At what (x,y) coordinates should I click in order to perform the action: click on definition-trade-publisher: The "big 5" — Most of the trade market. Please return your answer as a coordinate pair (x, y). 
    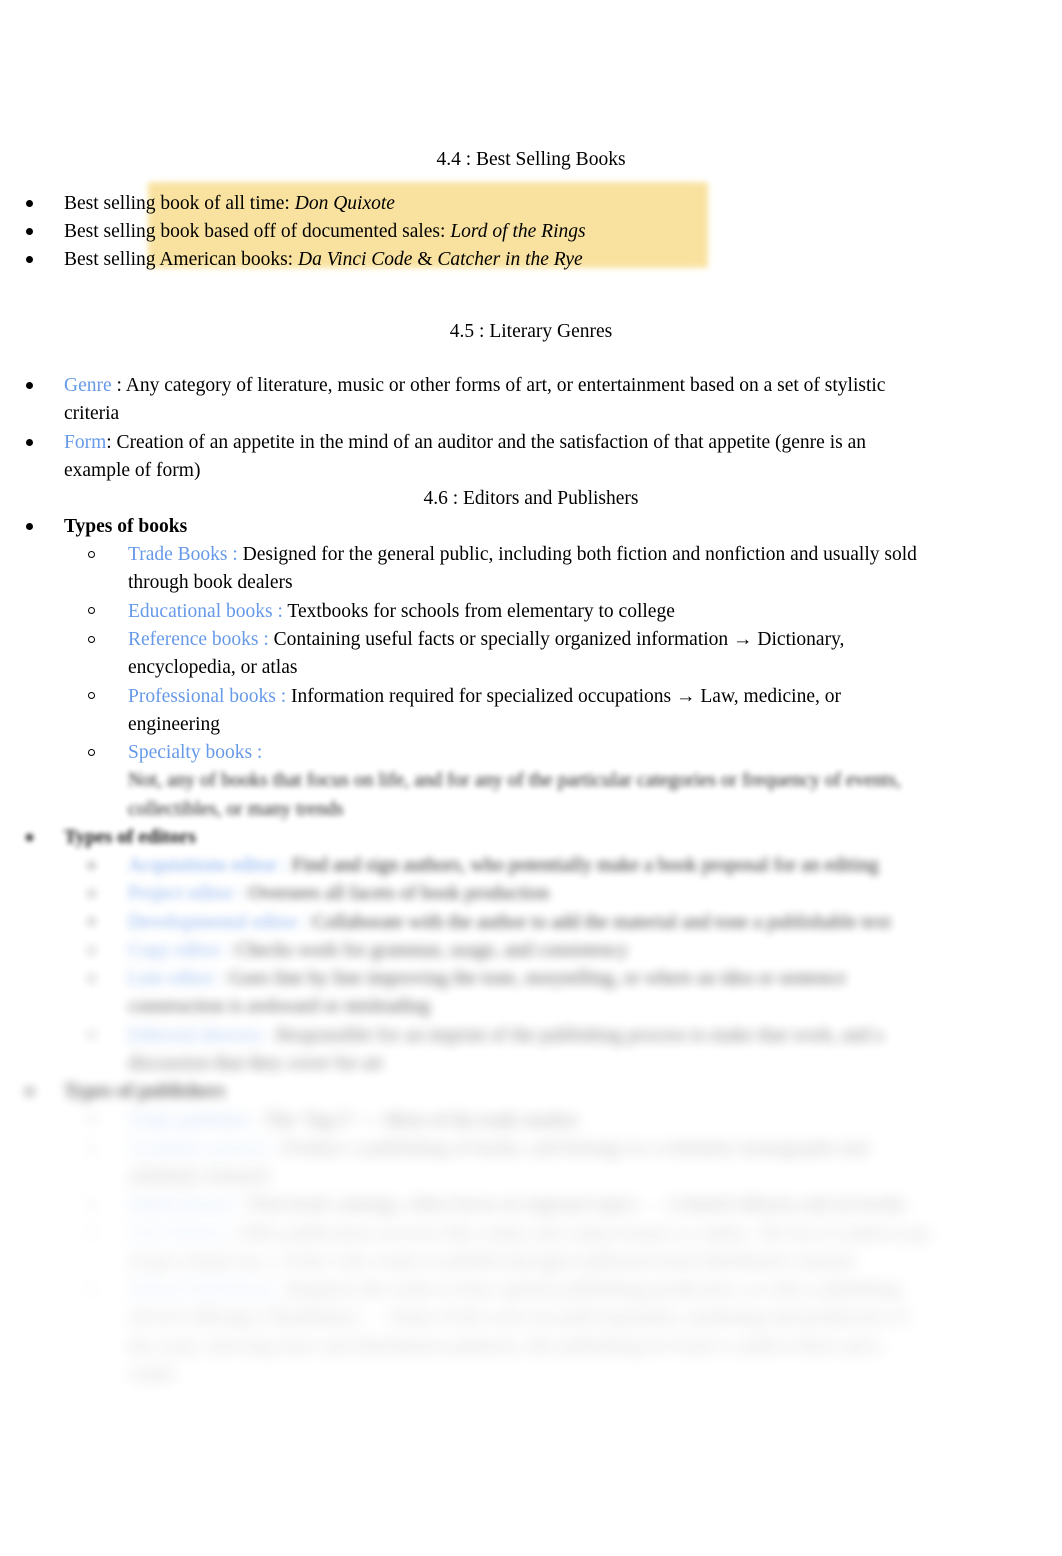
    Looking at the image, I should click on (419, 1120).